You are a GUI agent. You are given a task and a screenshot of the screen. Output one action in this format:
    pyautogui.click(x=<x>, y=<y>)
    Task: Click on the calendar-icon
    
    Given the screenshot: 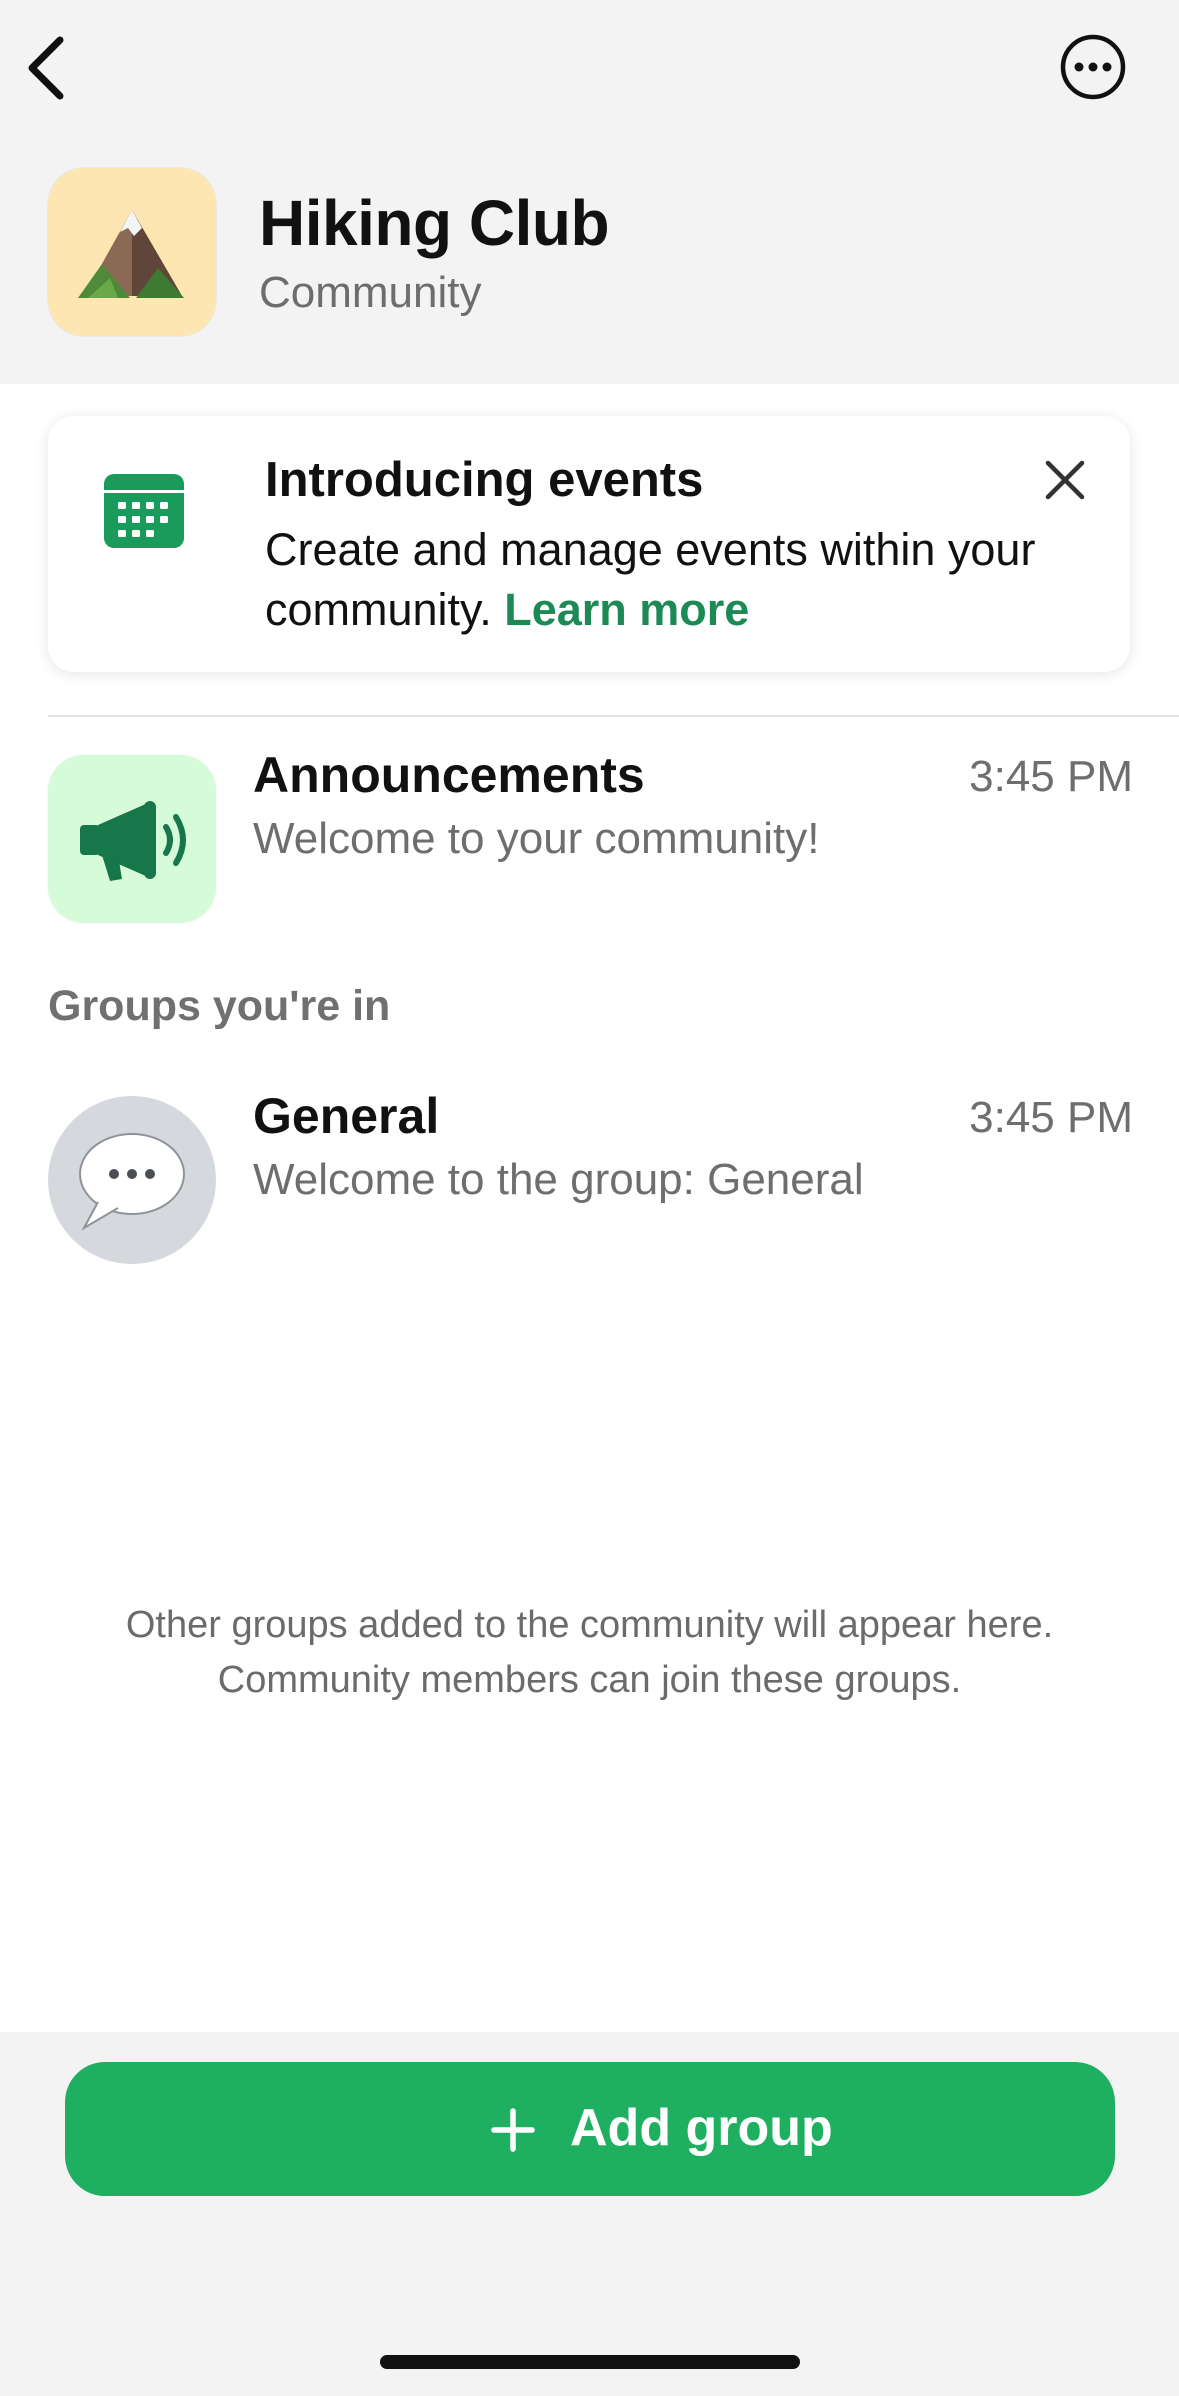 What is the action you would take?
    pyautogui.click(x=144, y=511)
    